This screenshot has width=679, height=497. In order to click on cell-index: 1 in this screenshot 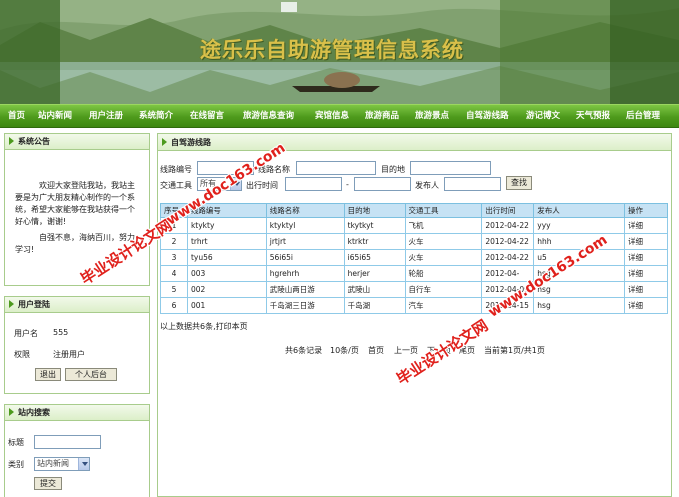, I will do `click(174, 225)`.